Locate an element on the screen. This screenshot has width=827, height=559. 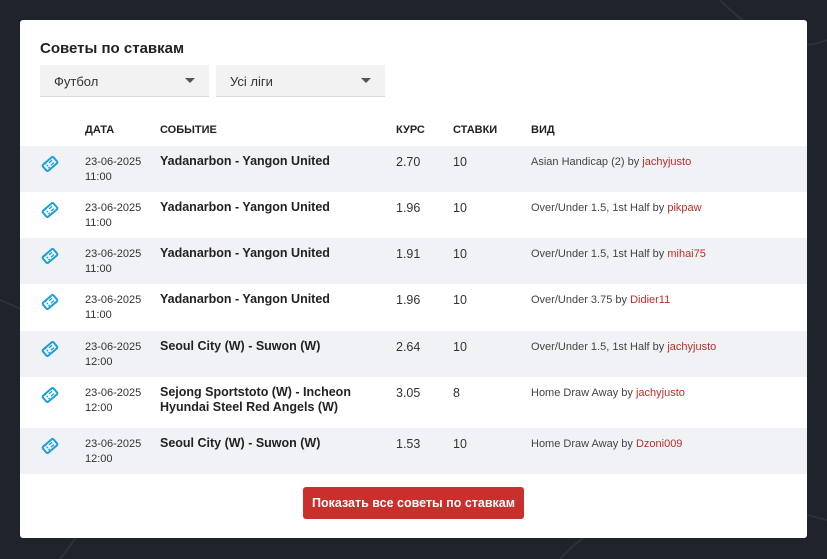
row-odds: 1.91 is located at coordinates (408, 254).